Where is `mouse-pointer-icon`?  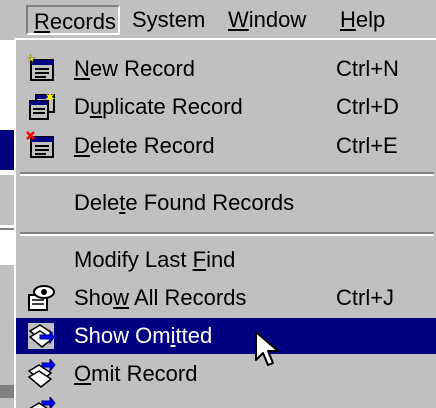
mouse-pointer-icon is located at coordinates (267, 348).